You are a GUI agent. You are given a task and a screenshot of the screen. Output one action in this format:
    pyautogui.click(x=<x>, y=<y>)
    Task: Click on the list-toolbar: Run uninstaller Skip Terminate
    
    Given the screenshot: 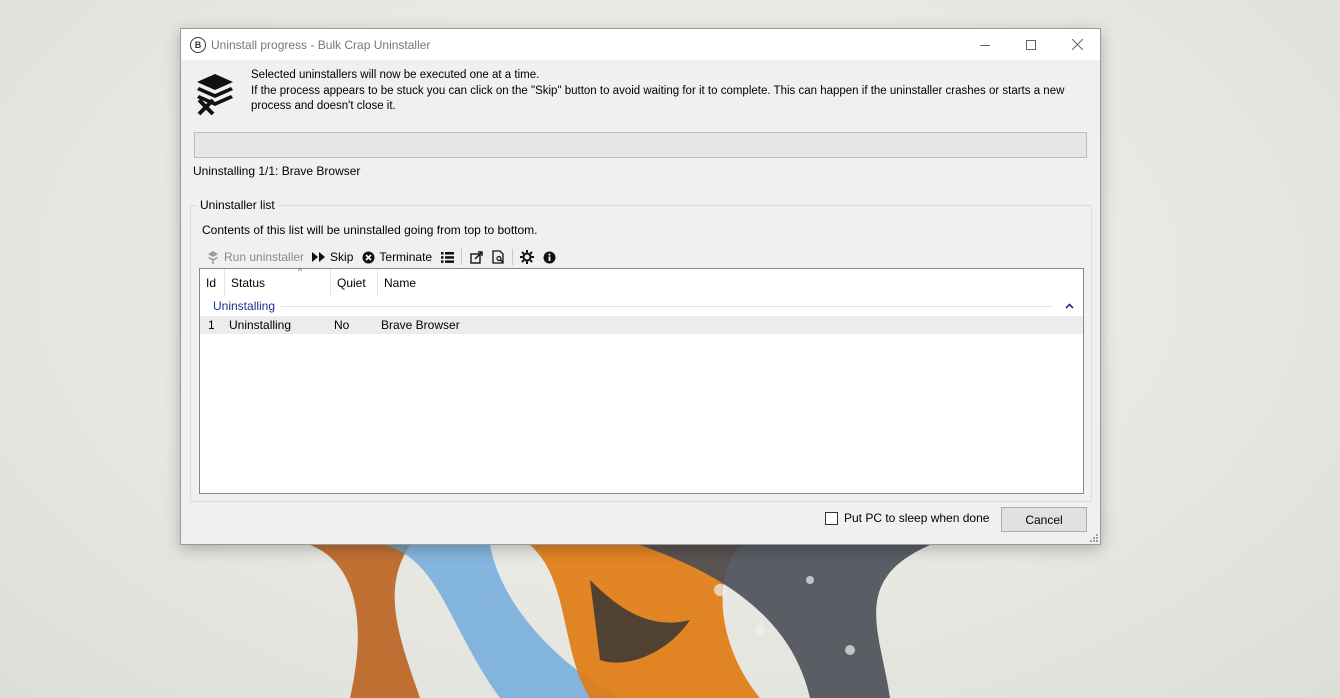 What is the action you would take?
    pyautogui.click(x=381, y=257)
    